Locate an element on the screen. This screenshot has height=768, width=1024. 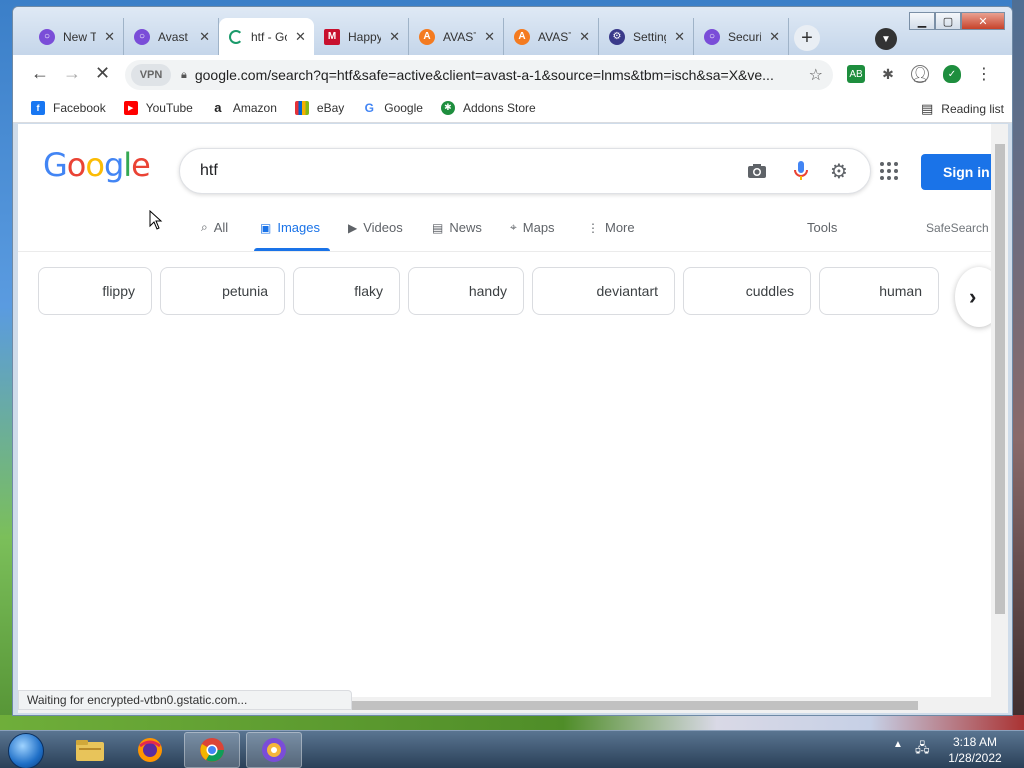
bookmark-addons-store: ✱ Addons Store is located at coordinates (488, 107).